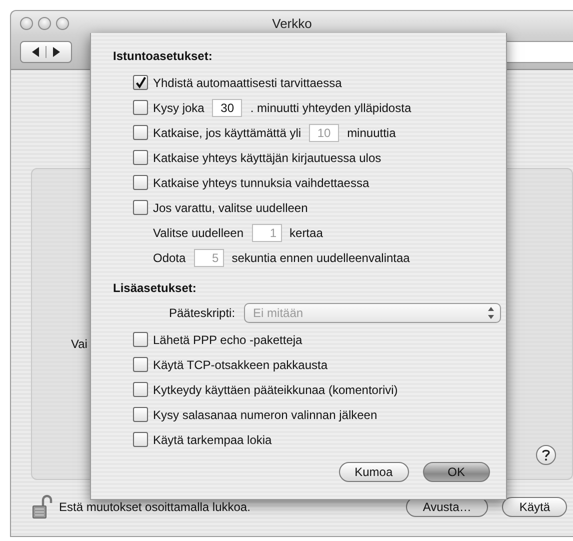 This screenshot has height=541, width=573. What do you see at coordinates (456, 472) in the screenshot?
I see `ok-button: OK` at bounding box center [456, 472].